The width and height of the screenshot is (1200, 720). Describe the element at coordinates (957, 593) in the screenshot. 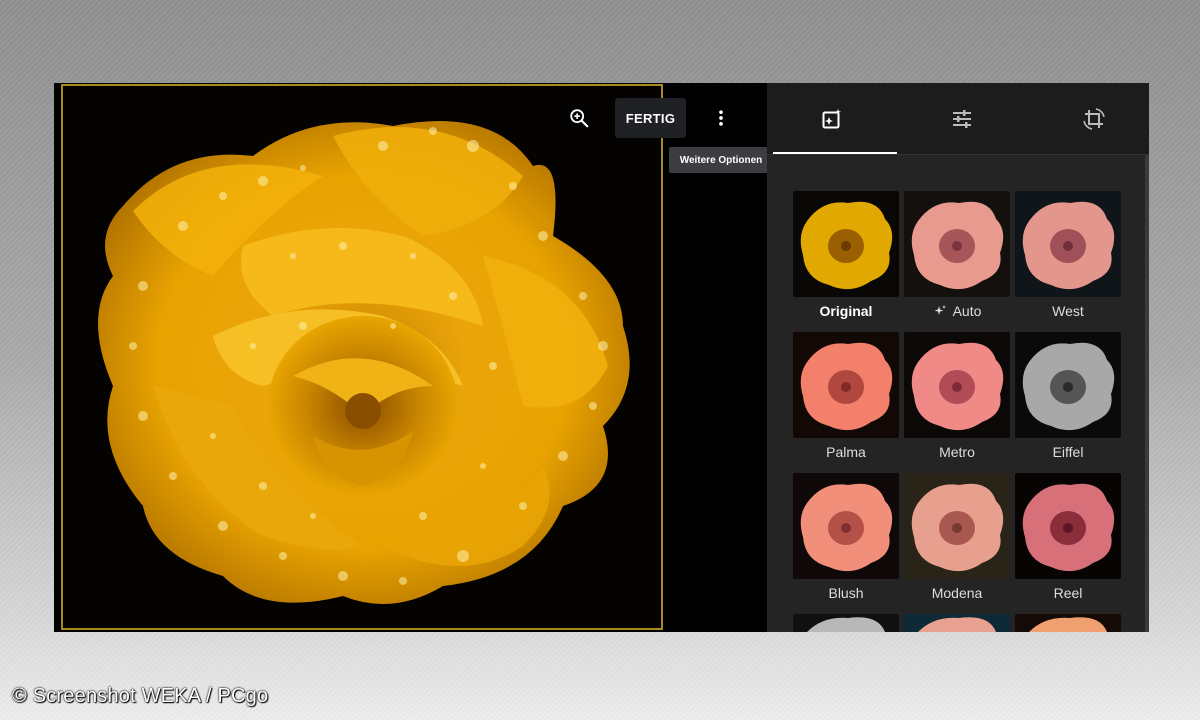

I see `filter-label: Modena` at that location.